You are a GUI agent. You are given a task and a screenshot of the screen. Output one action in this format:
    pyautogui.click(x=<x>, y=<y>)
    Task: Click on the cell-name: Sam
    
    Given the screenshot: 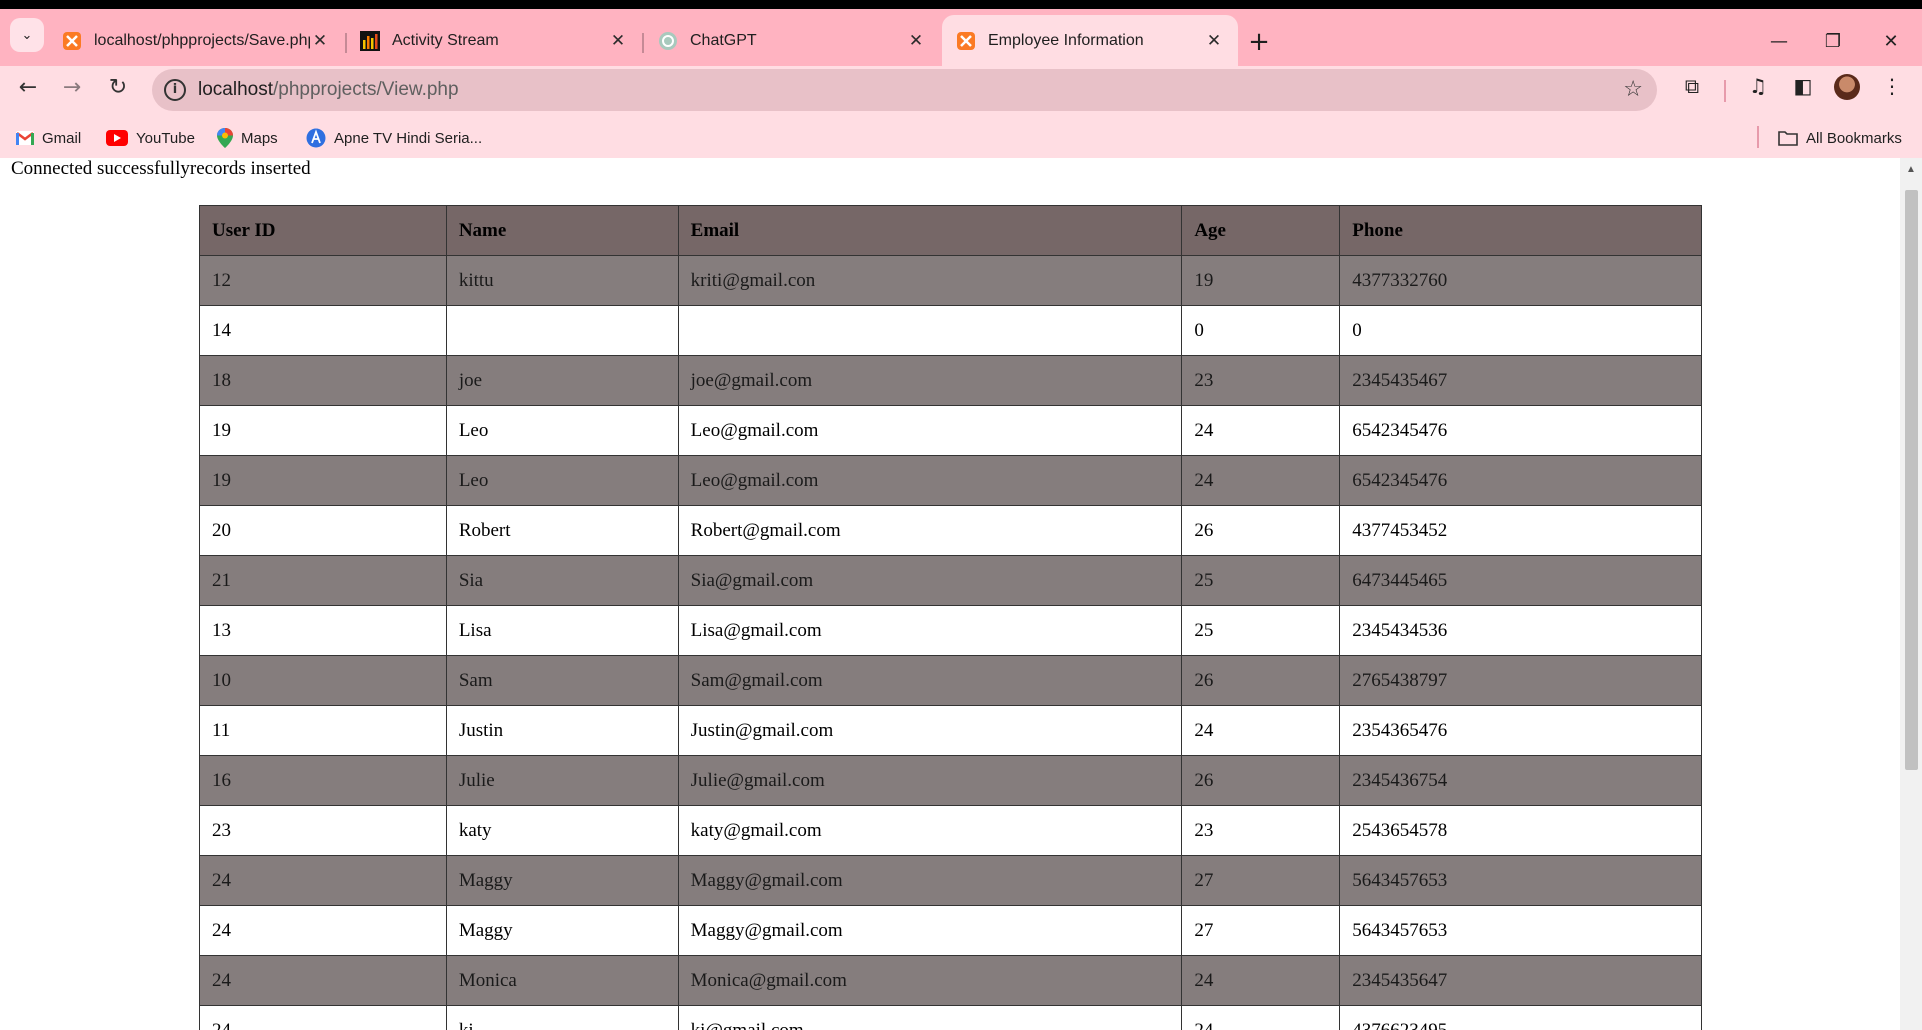 What is the action you would take?
    pyautogui.click(x=562, y=680)
    